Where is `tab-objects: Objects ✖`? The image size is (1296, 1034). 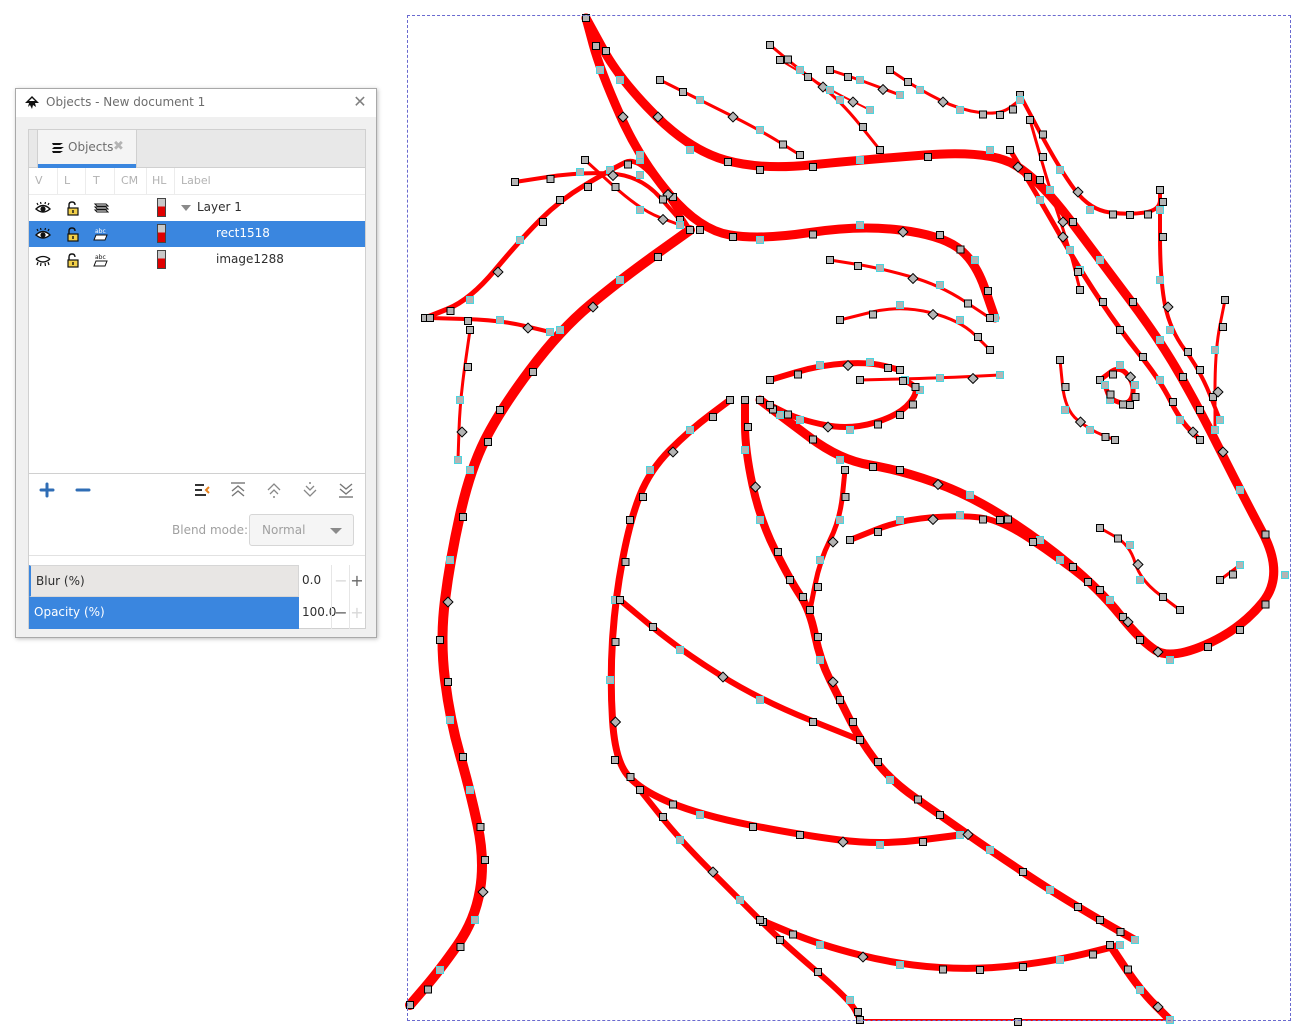
tab-objects: Objects ✖ is located at coordinates (87, 149).